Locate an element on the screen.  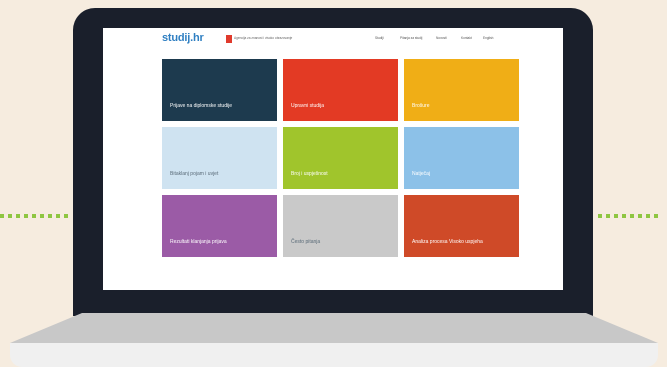
tile-label: Bitaklanj pojam i uvjet is located at coordinates (194, 174).